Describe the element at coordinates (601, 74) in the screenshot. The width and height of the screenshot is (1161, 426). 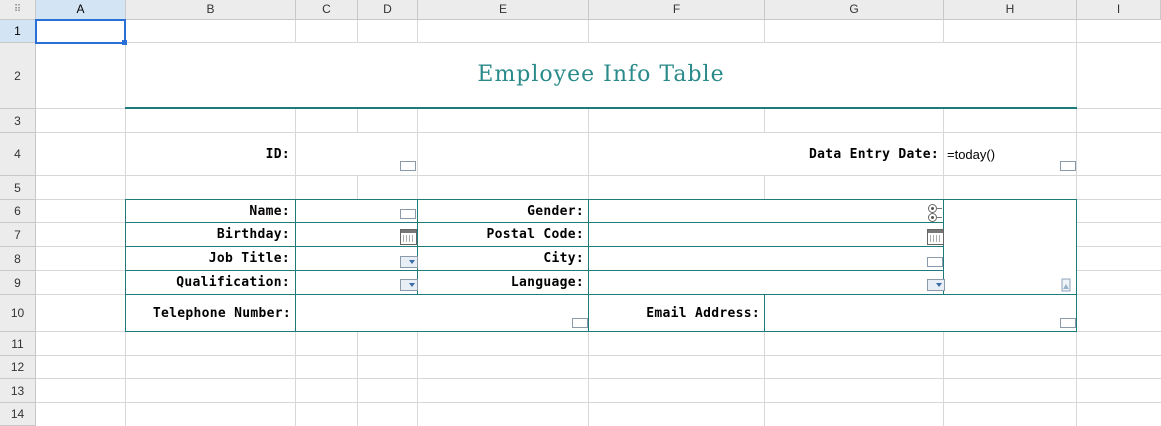
I see `page-title: Employee Info Table` at that location.